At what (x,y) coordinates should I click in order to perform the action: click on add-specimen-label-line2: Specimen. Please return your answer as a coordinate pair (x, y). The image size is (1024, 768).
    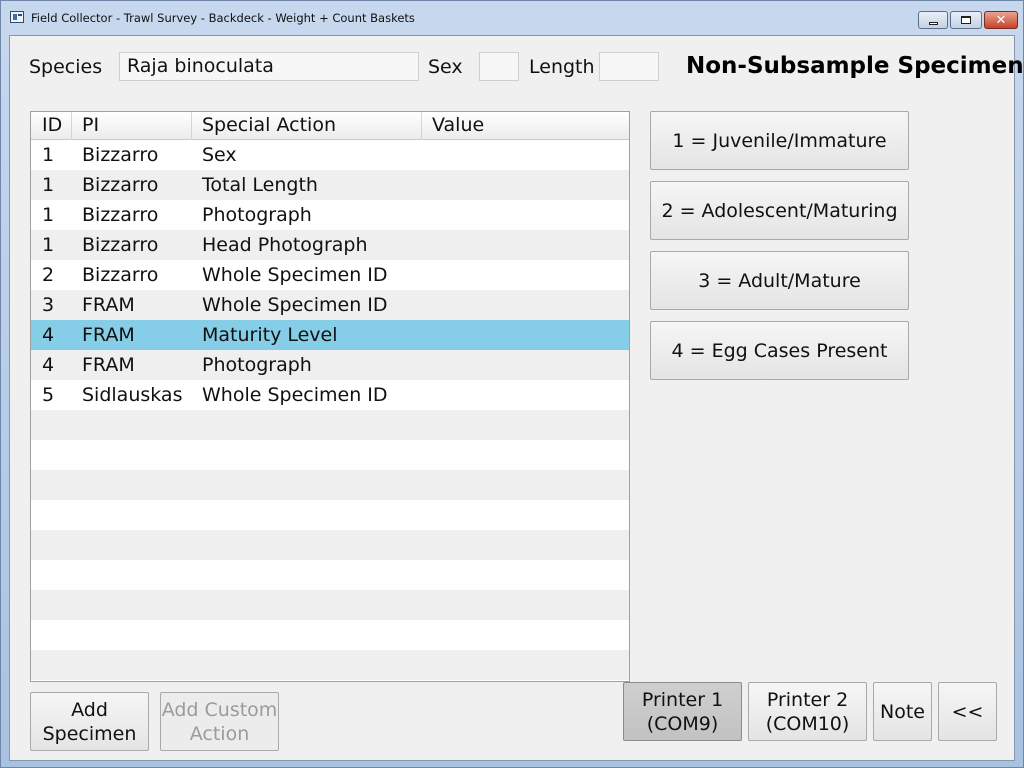
    Looking at the image, I should click on (89, 733).